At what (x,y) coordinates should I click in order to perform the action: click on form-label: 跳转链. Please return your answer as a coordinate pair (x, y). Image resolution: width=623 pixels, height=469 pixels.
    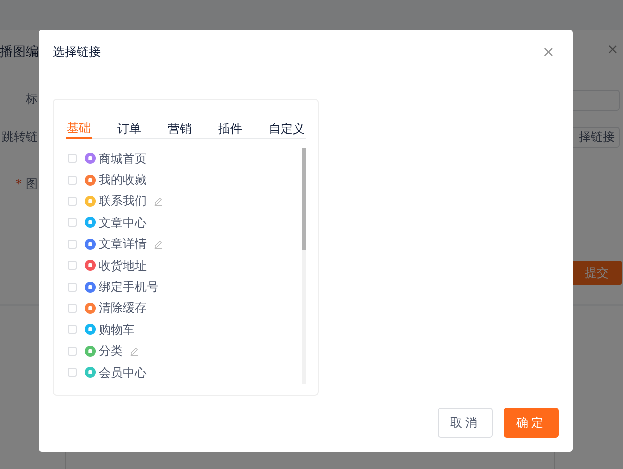
    Looking at the image, I should click on (20, 137).